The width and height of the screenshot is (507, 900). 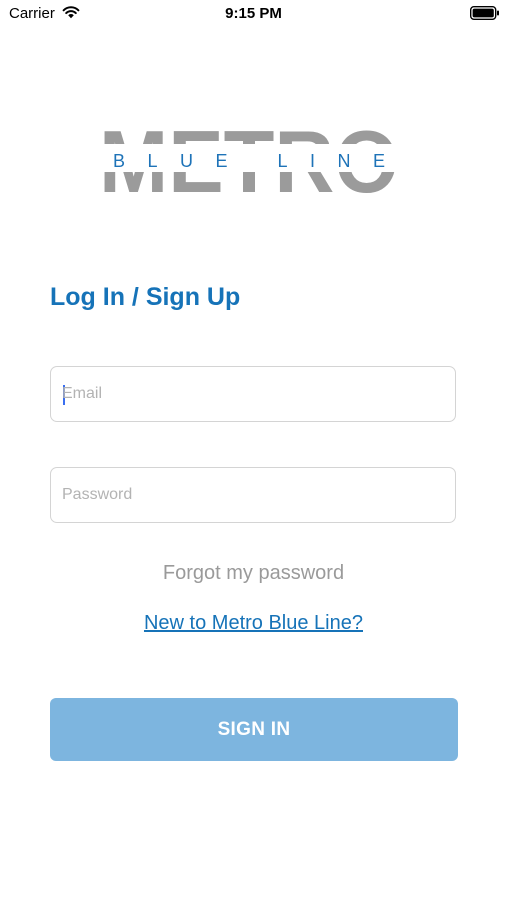 I want to click on password-input, so click(x=252, y=495).